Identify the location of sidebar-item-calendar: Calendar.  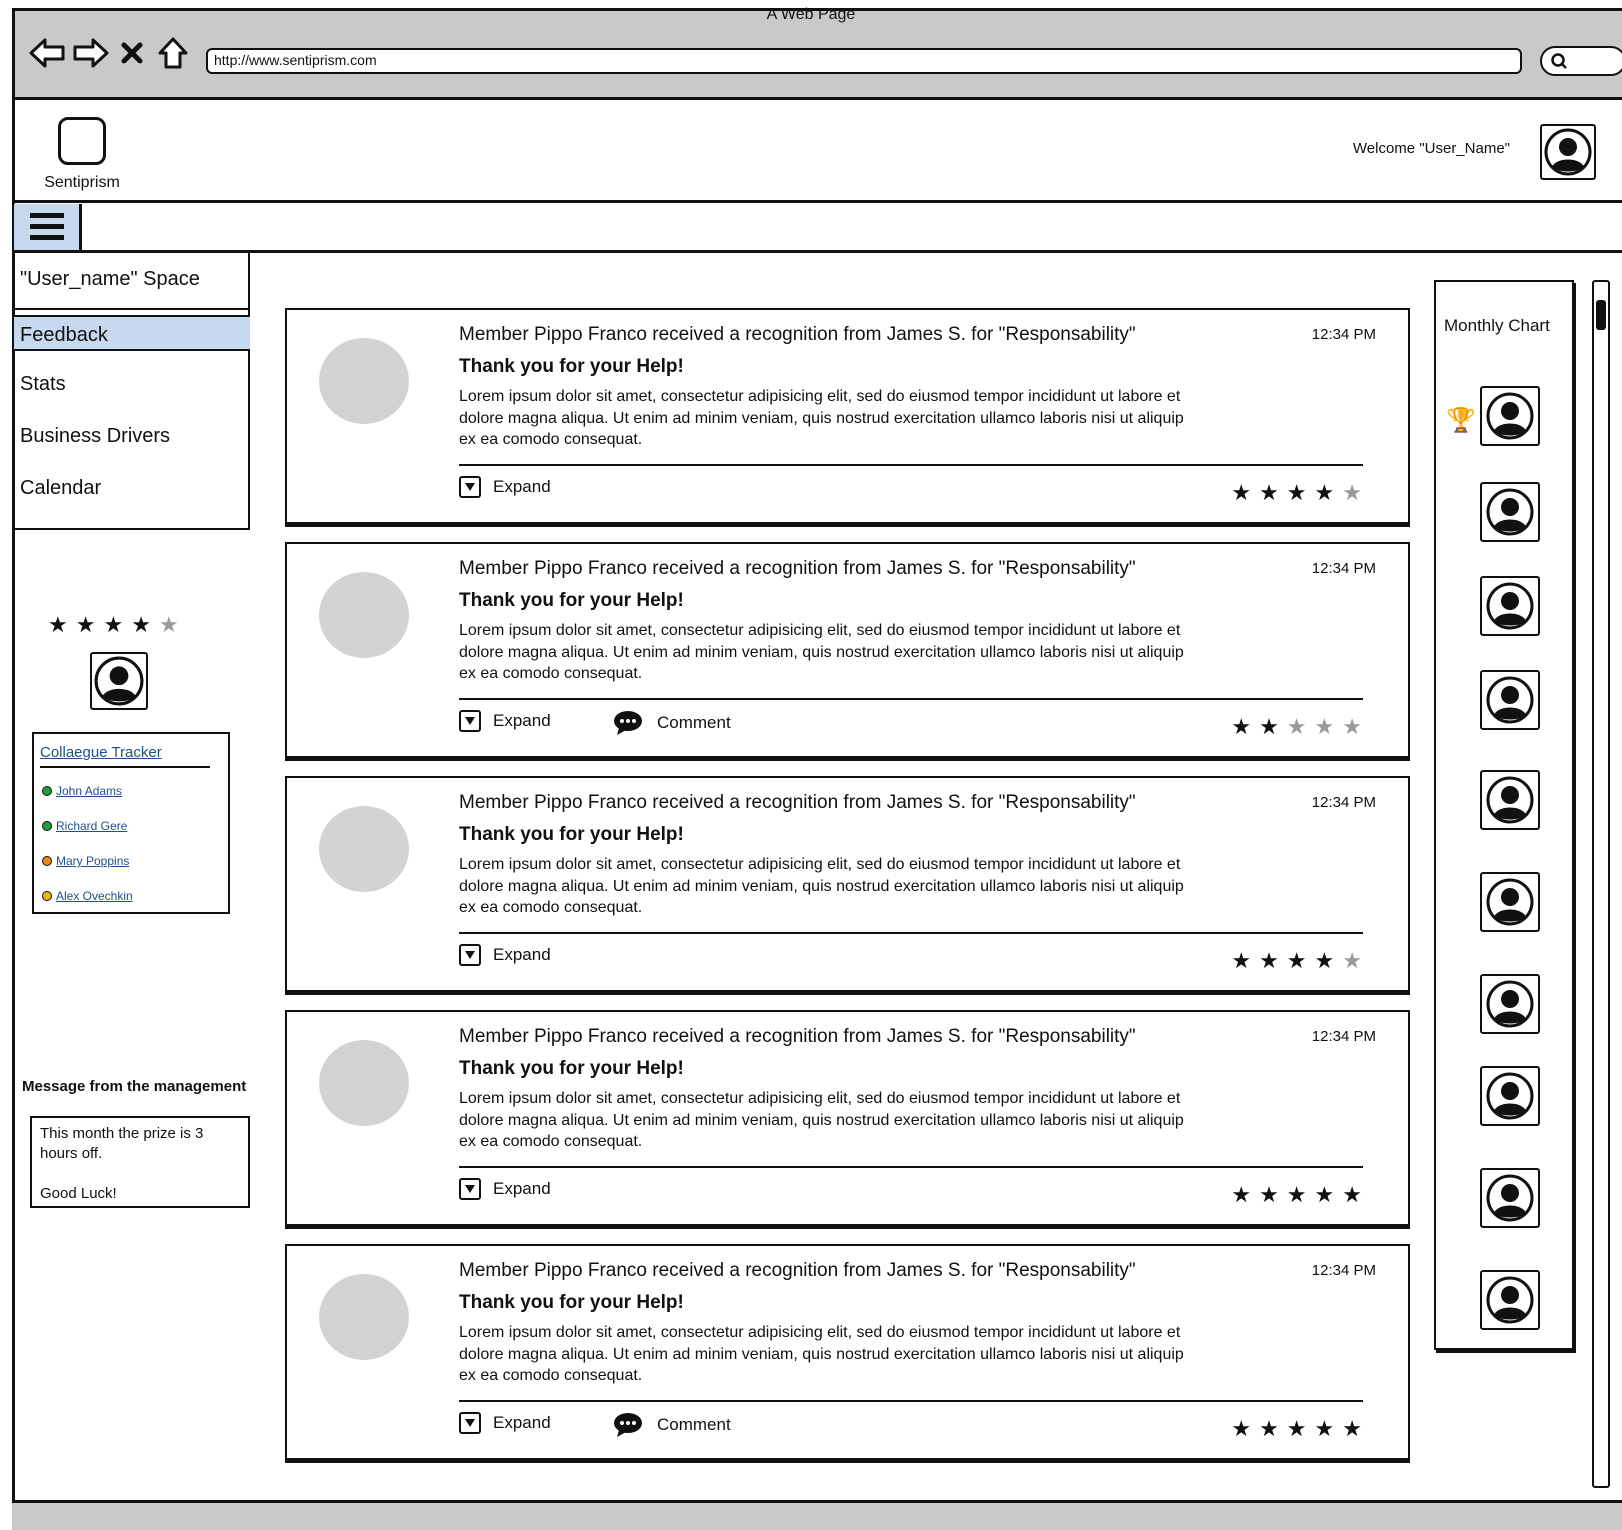
(132, 488).